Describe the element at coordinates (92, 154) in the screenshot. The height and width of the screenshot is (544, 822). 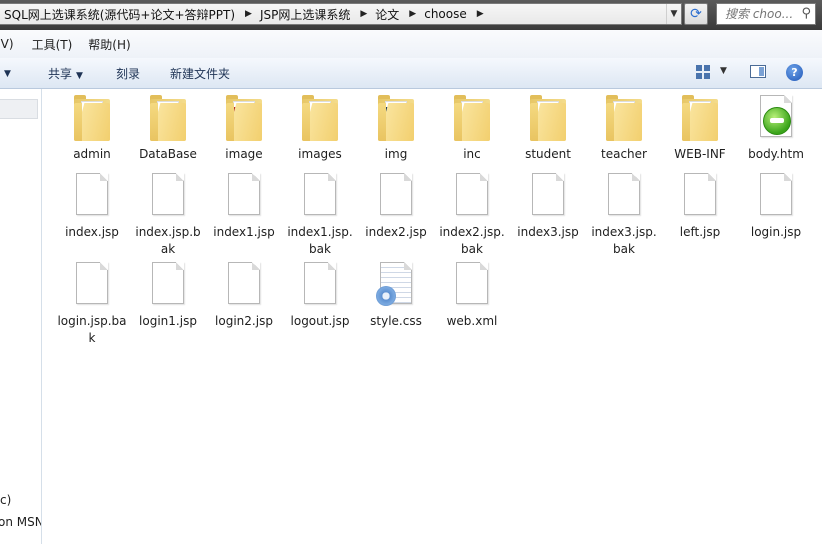
I see `file-name: admin` at that location.